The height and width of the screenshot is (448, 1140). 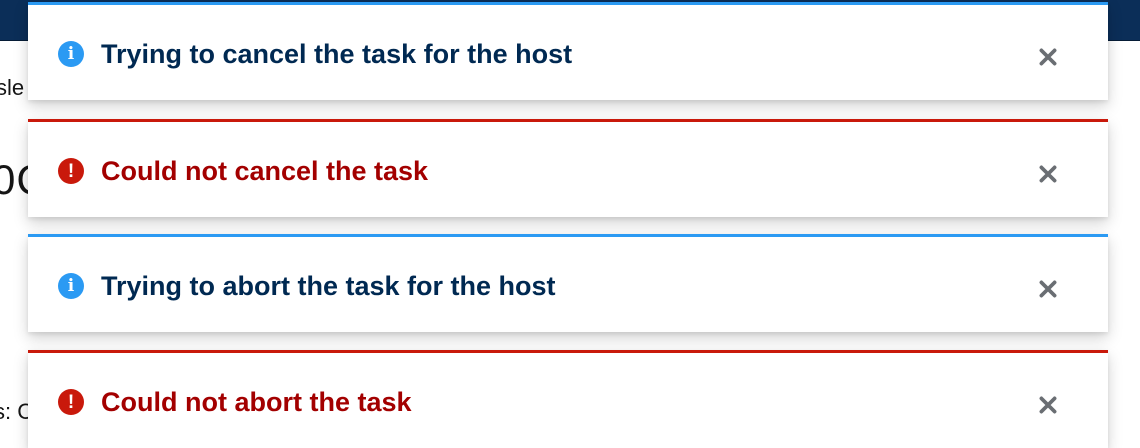 What do you see at coordinates (328, 286) in the screenshot?
I see `alert-title: Trying to abort the task for the host` at bounding box center [328, 286].